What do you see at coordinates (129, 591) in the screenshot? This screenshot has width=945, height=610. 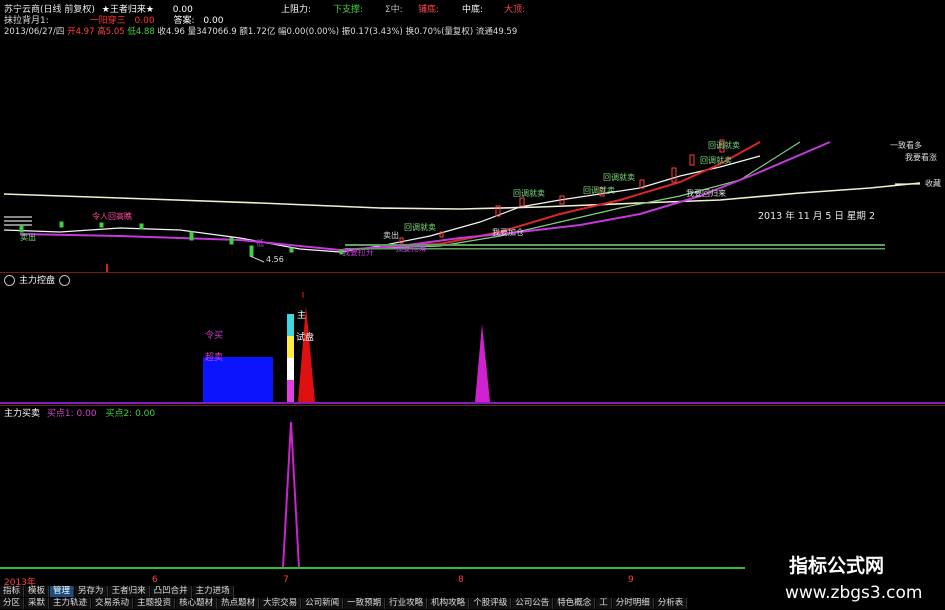 I see `tab-wang-zhe: 王者归来` at bounding box center [129, 591].